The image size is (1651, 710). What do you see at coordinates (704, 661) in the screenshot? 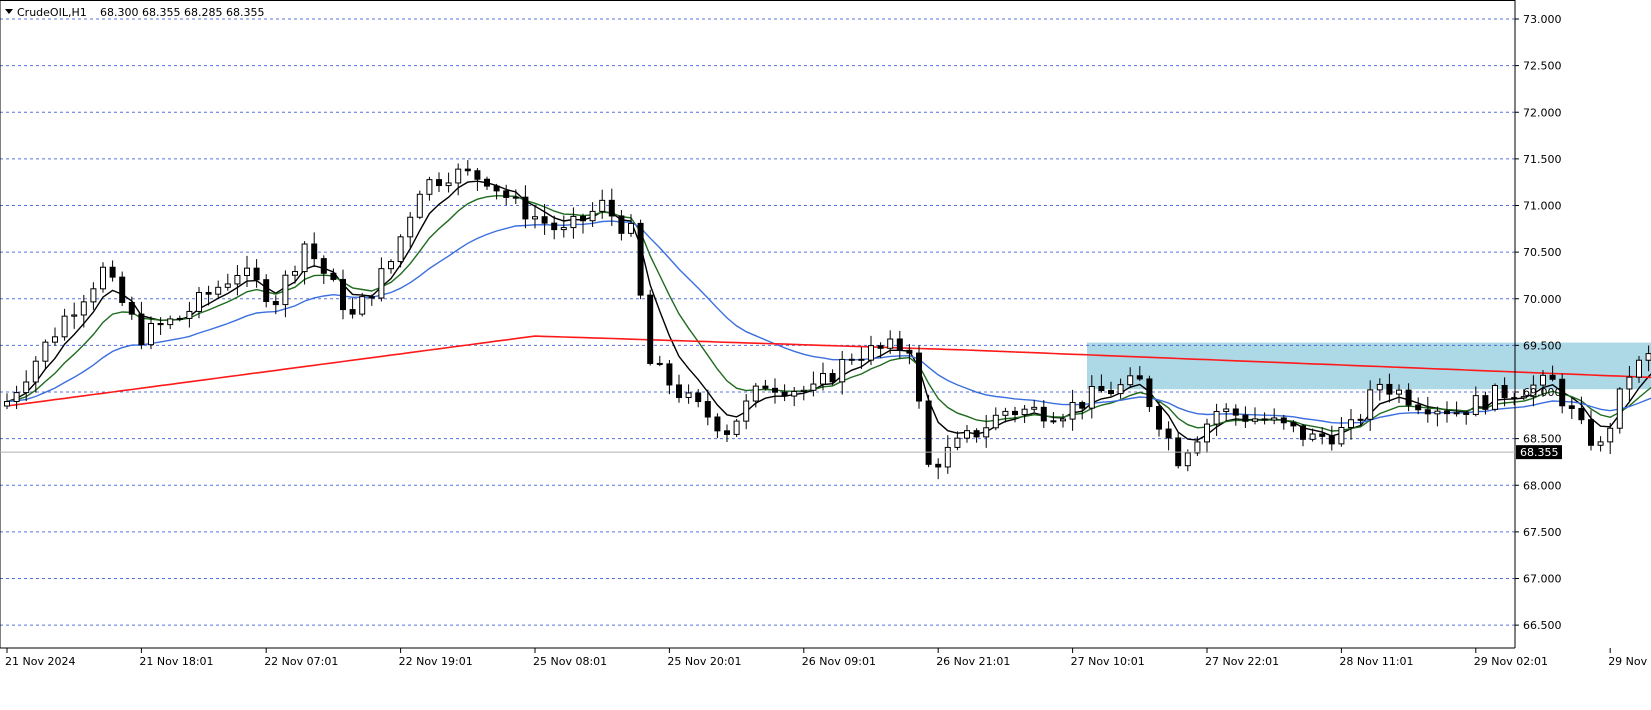
I see `x-tick-label: 25 Nov 20:01` at bounding box center [704, 661].